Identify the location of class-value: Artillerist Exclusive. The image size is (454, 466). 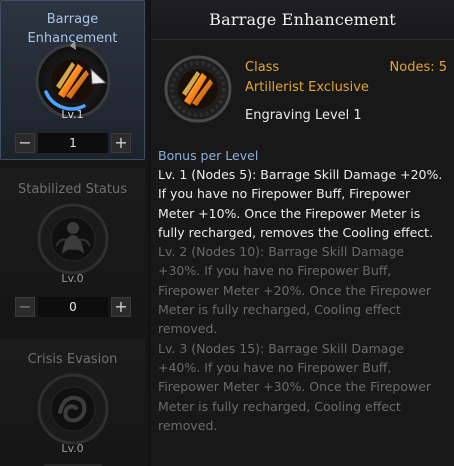
(307, 87).